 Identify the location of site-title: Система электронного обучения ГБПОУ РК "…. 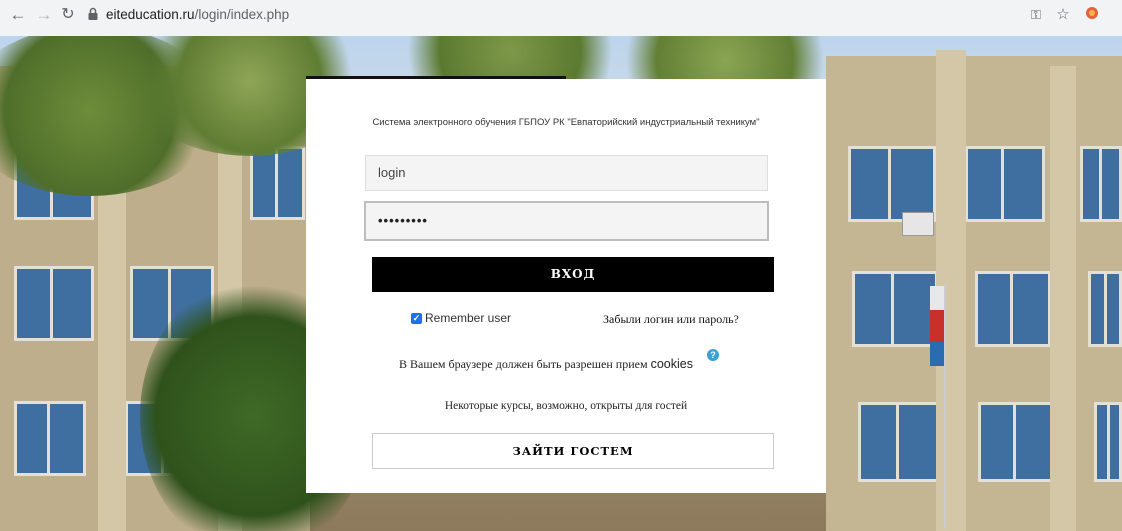
(566, 122).